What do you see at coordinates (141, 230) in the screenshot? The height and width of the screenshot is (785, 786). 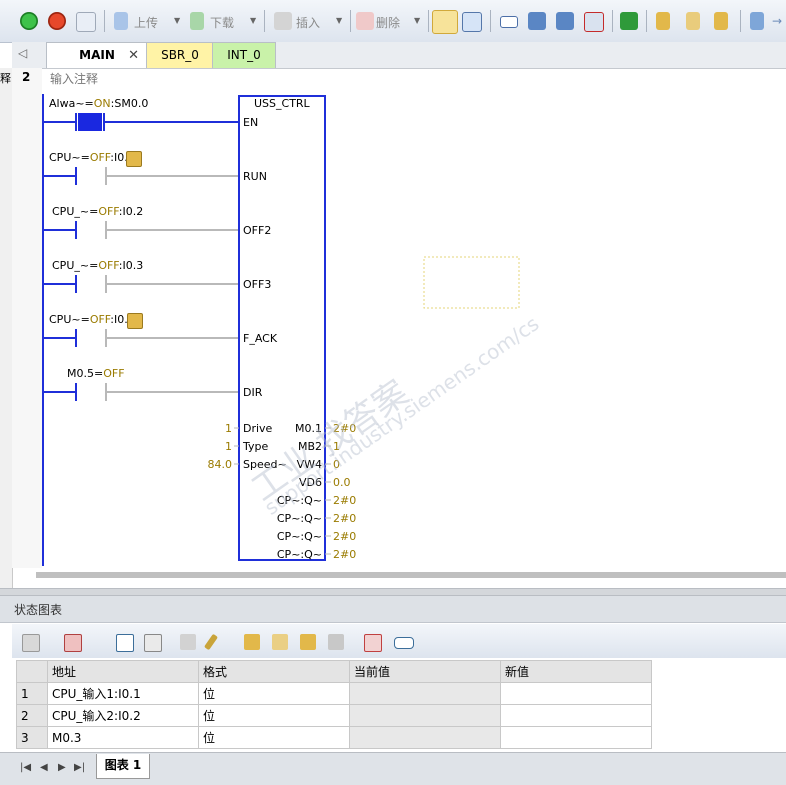 I see `rung-off2` at bounding box center [141, 230].